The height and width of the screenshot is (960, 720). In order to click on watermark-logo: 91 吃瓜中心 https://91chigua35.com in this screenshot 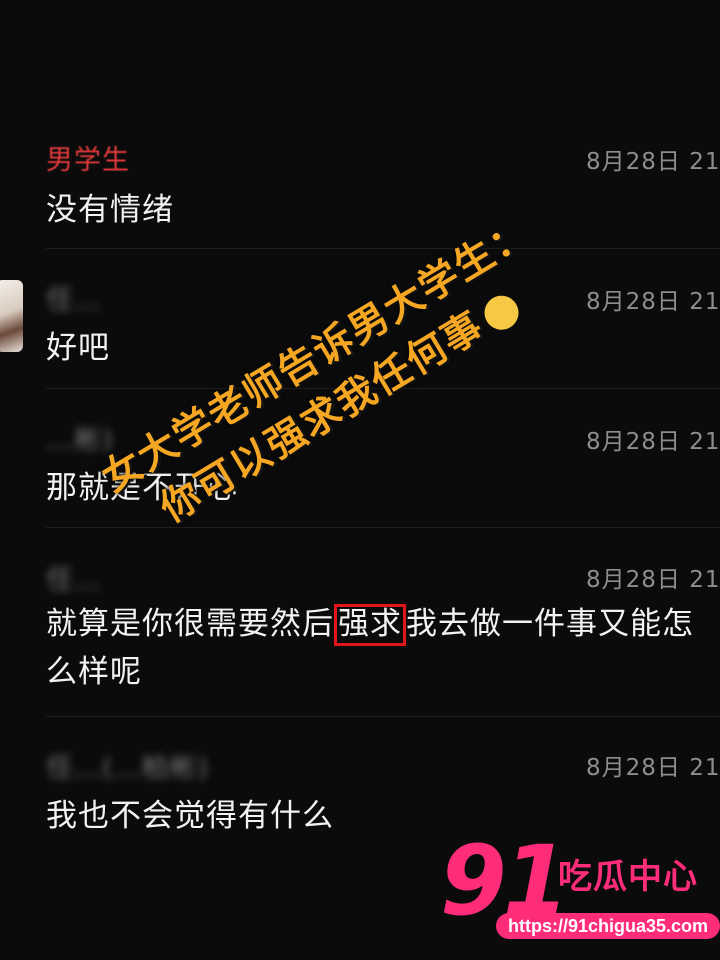, I will do `click(580, 892)`.